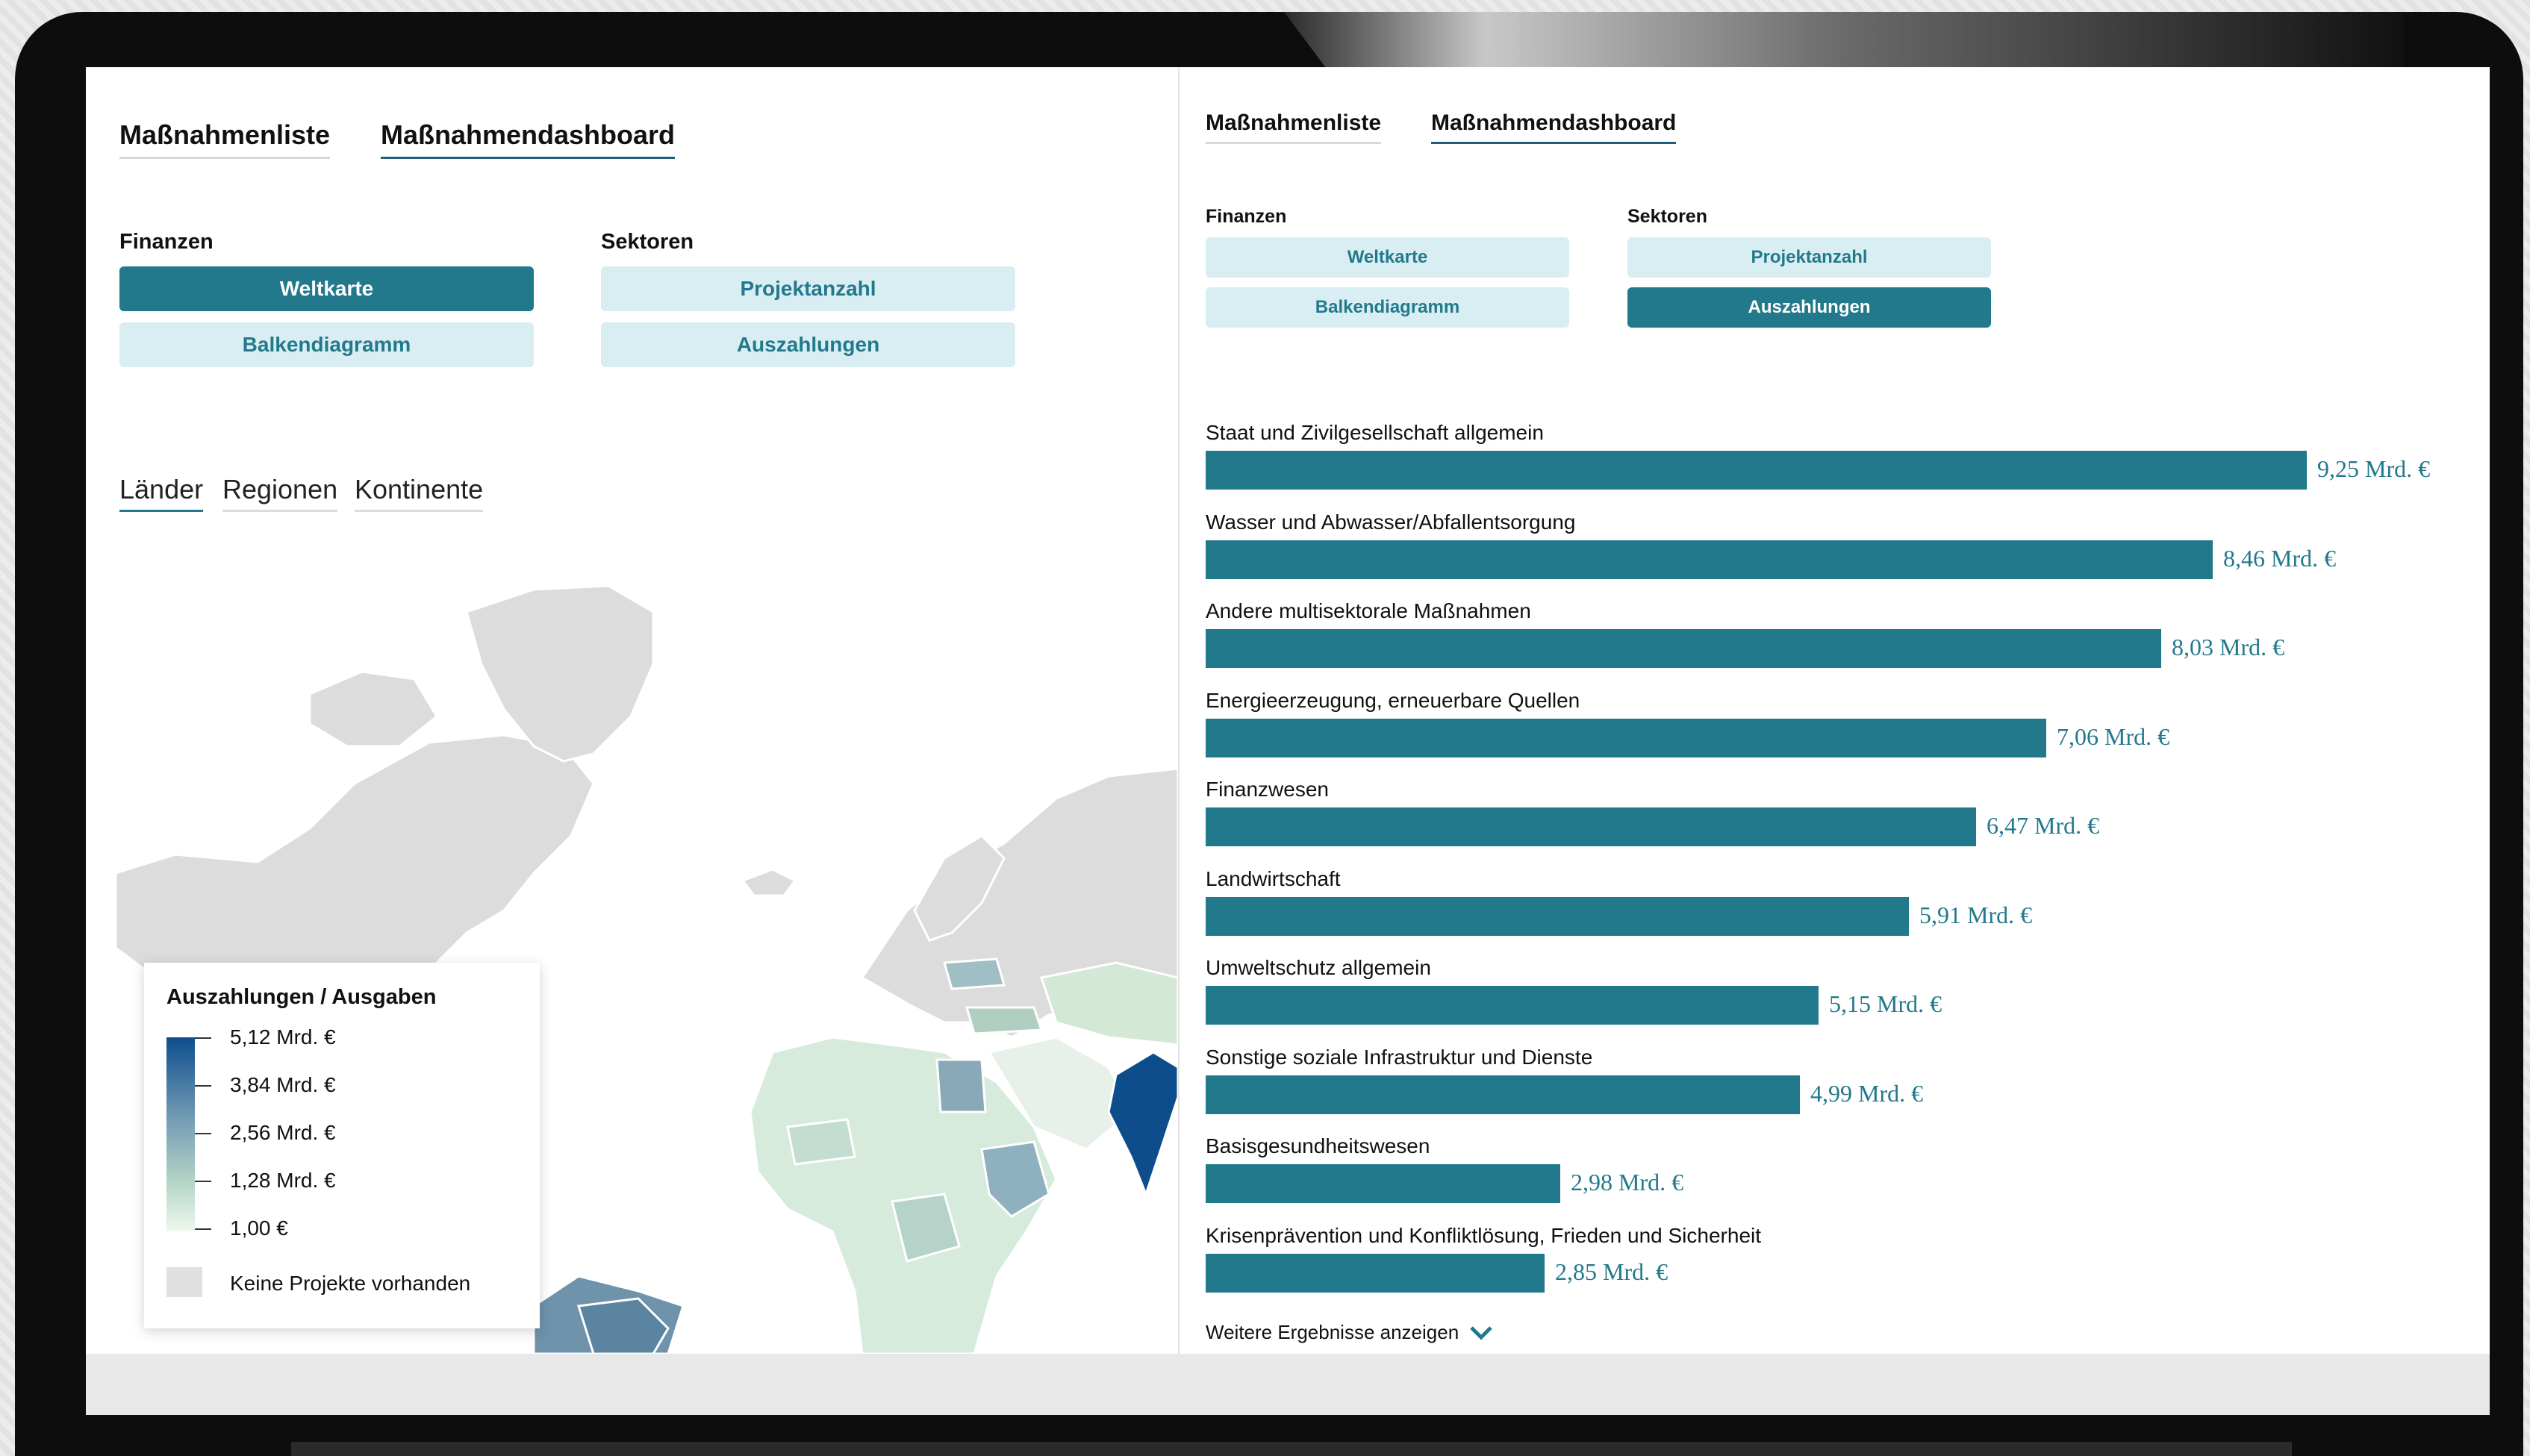 This screenshot has height=1456, width=2530. I want to click on laptop-glare, so click(1844, 42).